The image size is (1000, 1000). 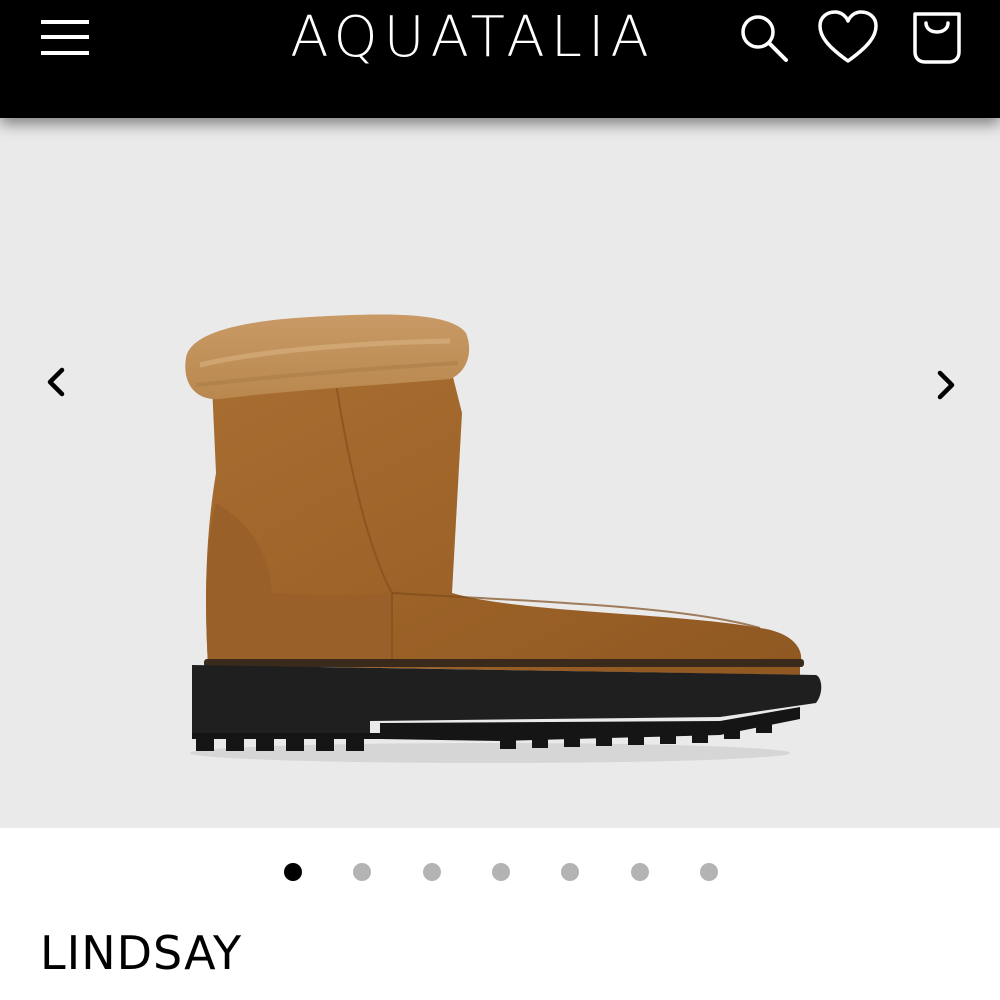 I want to click on wishlist-button, so click(x=848, y=38).